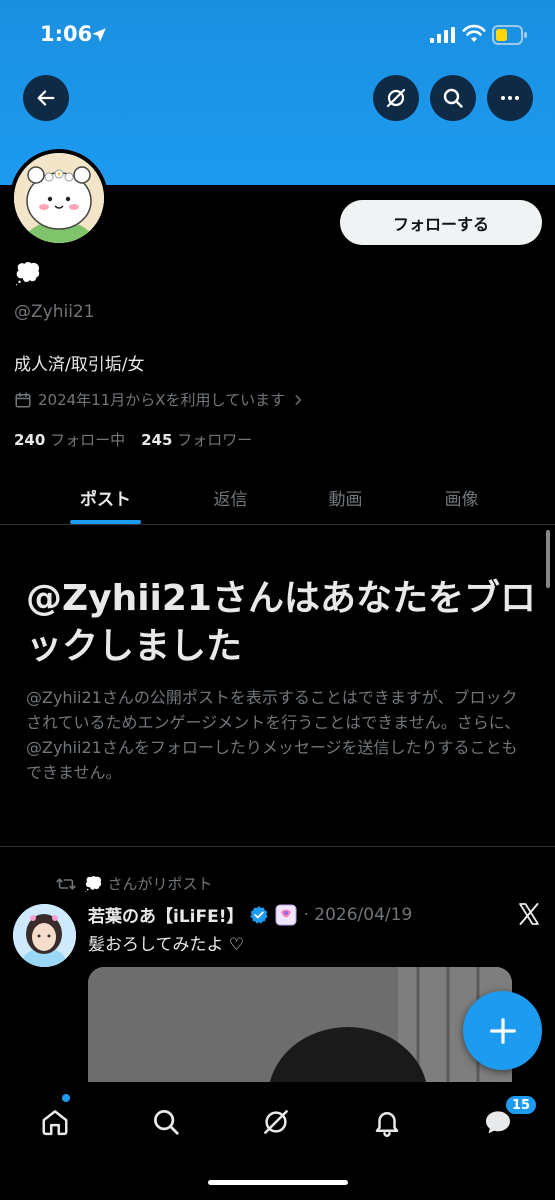 The height and width of the screenshot is (1200, 555). I want to click on following-label: フォロー中, so click(88, 440).